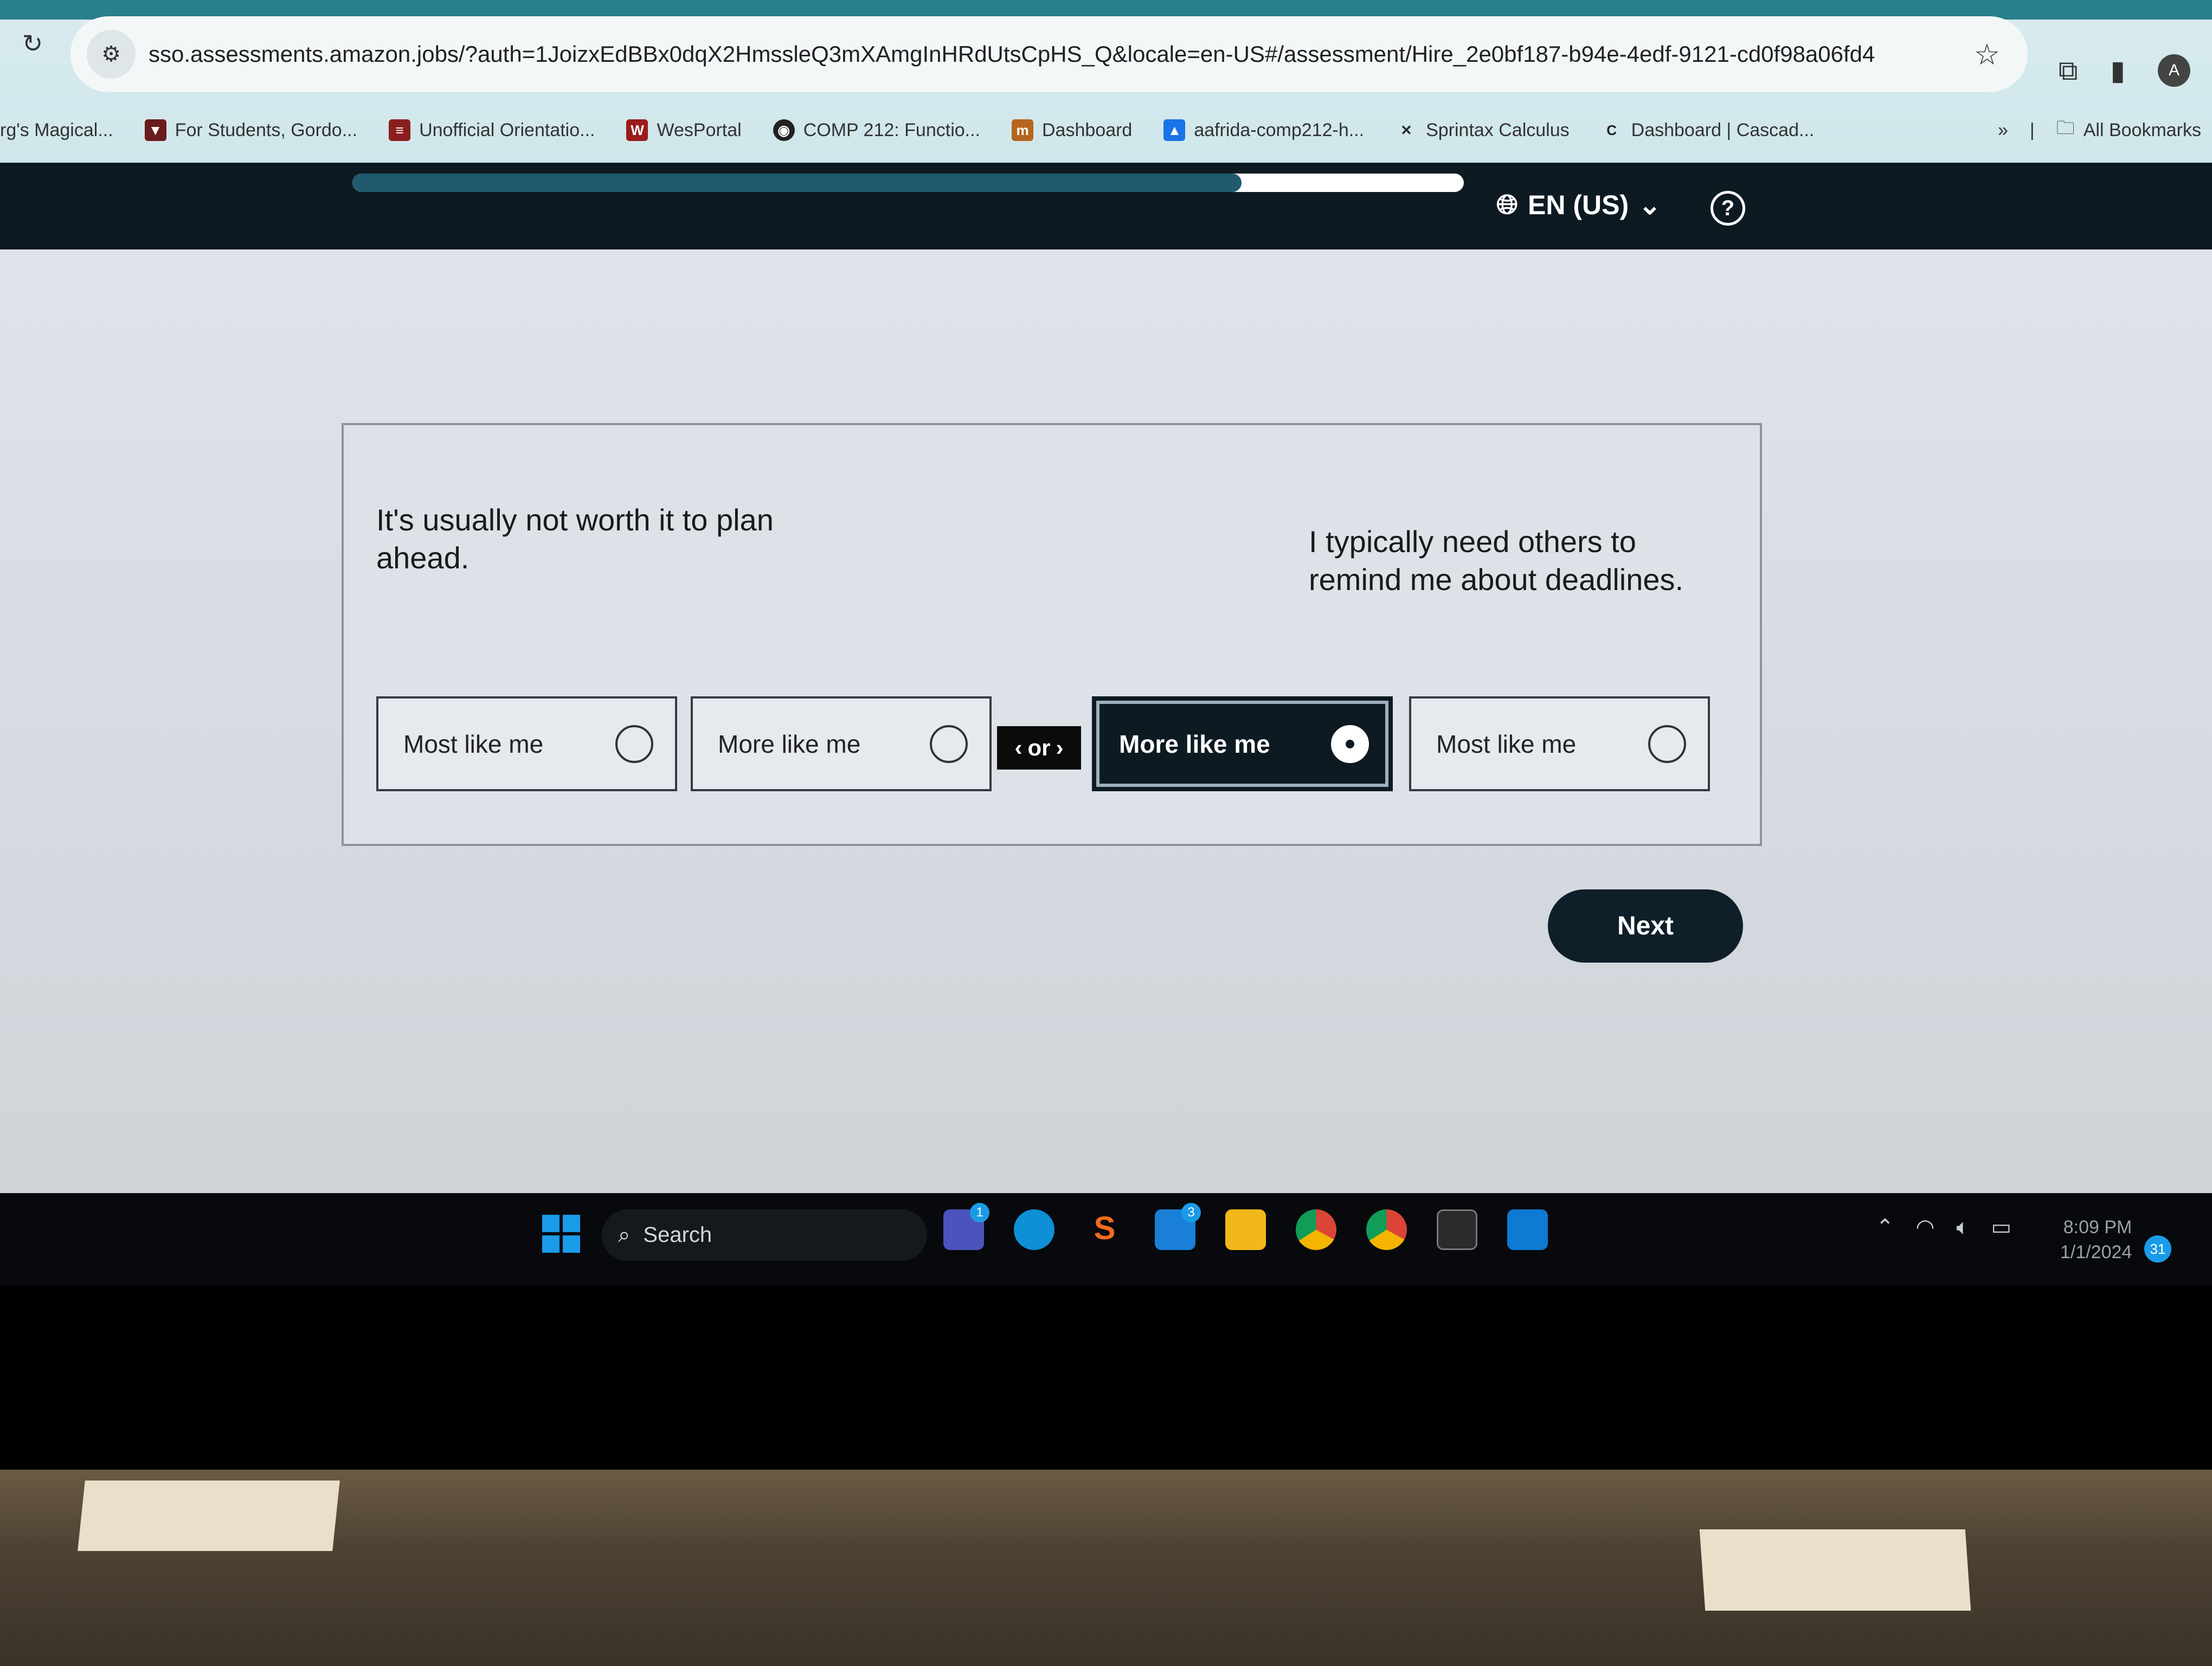 The width and height of the screenshot is (2212, 1666). What do you see at coordinates (1191, 1212) in the screenshot?
I see `mail-badge: 3` at bounding box center [1191, 1212].